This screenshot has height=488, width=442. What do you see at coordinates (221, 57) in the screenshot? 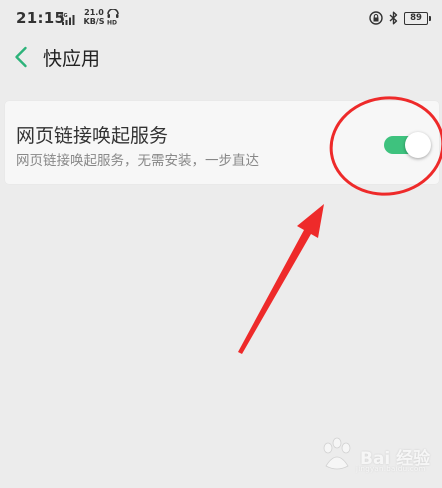
I see `title-bar: 快应用` at bounding box center [221, 57].